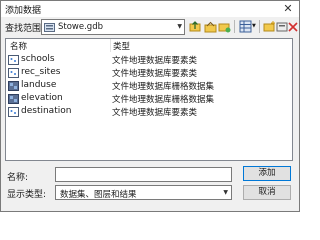  What do you see at coordinates (143, 174) in the screenshot?
I see `name-input` at bounding box center [143, 174].